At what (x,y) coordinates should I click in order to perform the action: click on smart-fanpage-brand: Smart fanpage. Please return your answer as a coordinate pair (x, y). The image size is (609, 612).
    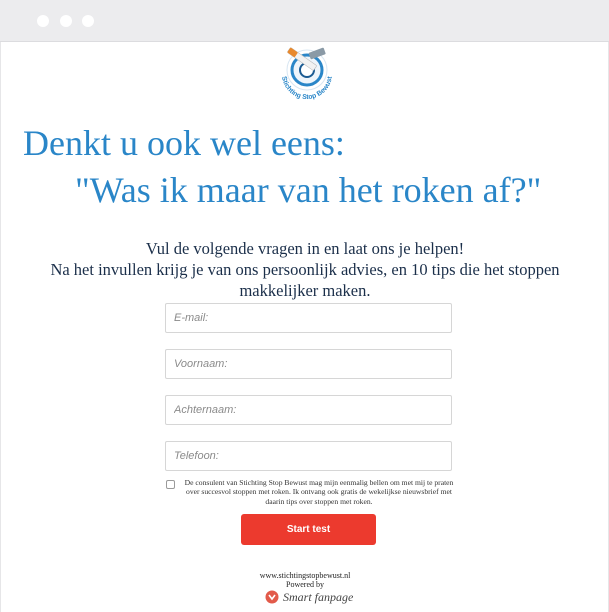
    Looking at the image, I should click on (320, 597).